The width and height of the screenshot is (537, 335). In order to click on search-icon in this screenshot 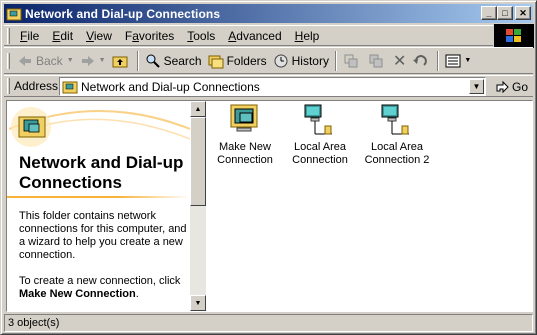, I will do `click(153, 61)`.